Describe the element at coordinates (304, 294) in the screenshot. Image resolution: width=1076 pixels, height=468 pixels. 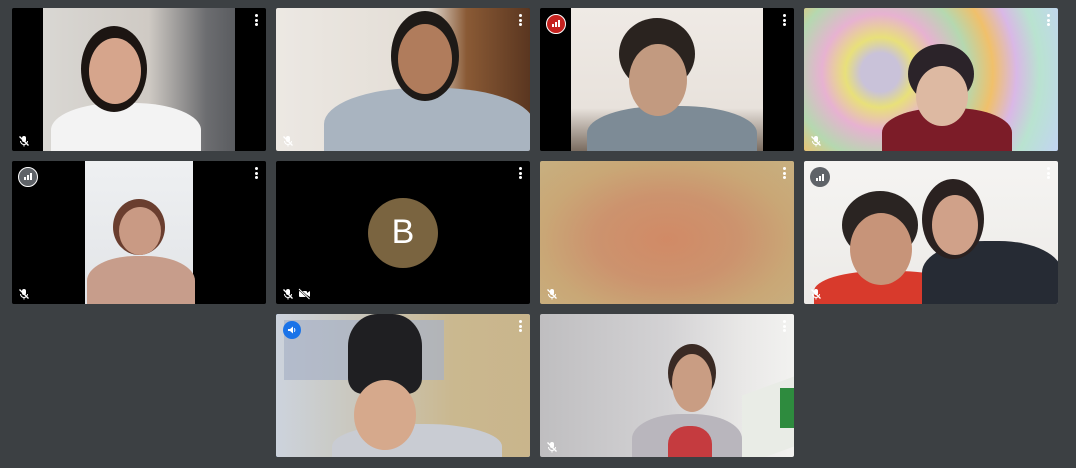
I see `videocam-off-icon` at that location.